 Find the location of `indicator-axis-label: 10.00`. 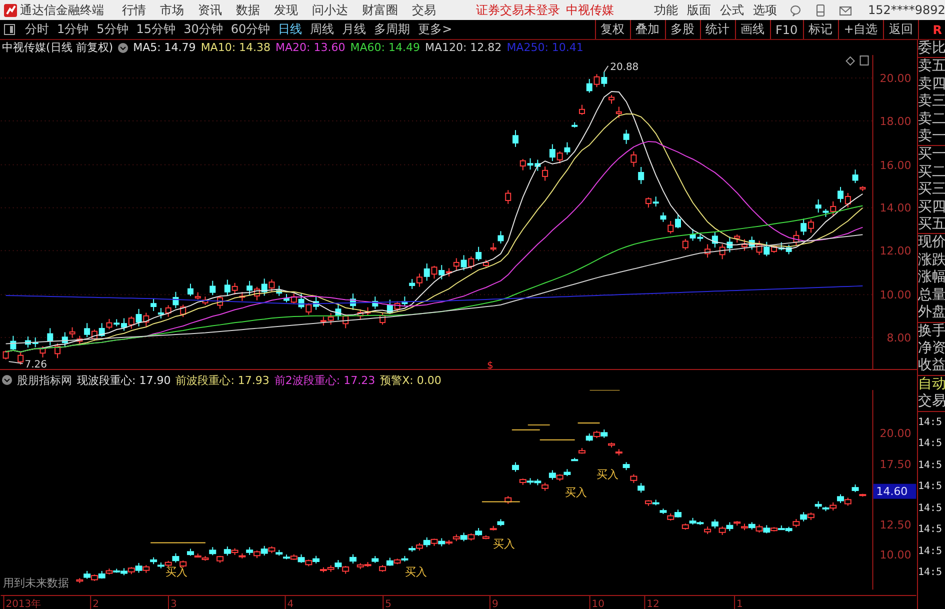

indicator-axis-label: 10.00 is located at coordinates (896, 555).